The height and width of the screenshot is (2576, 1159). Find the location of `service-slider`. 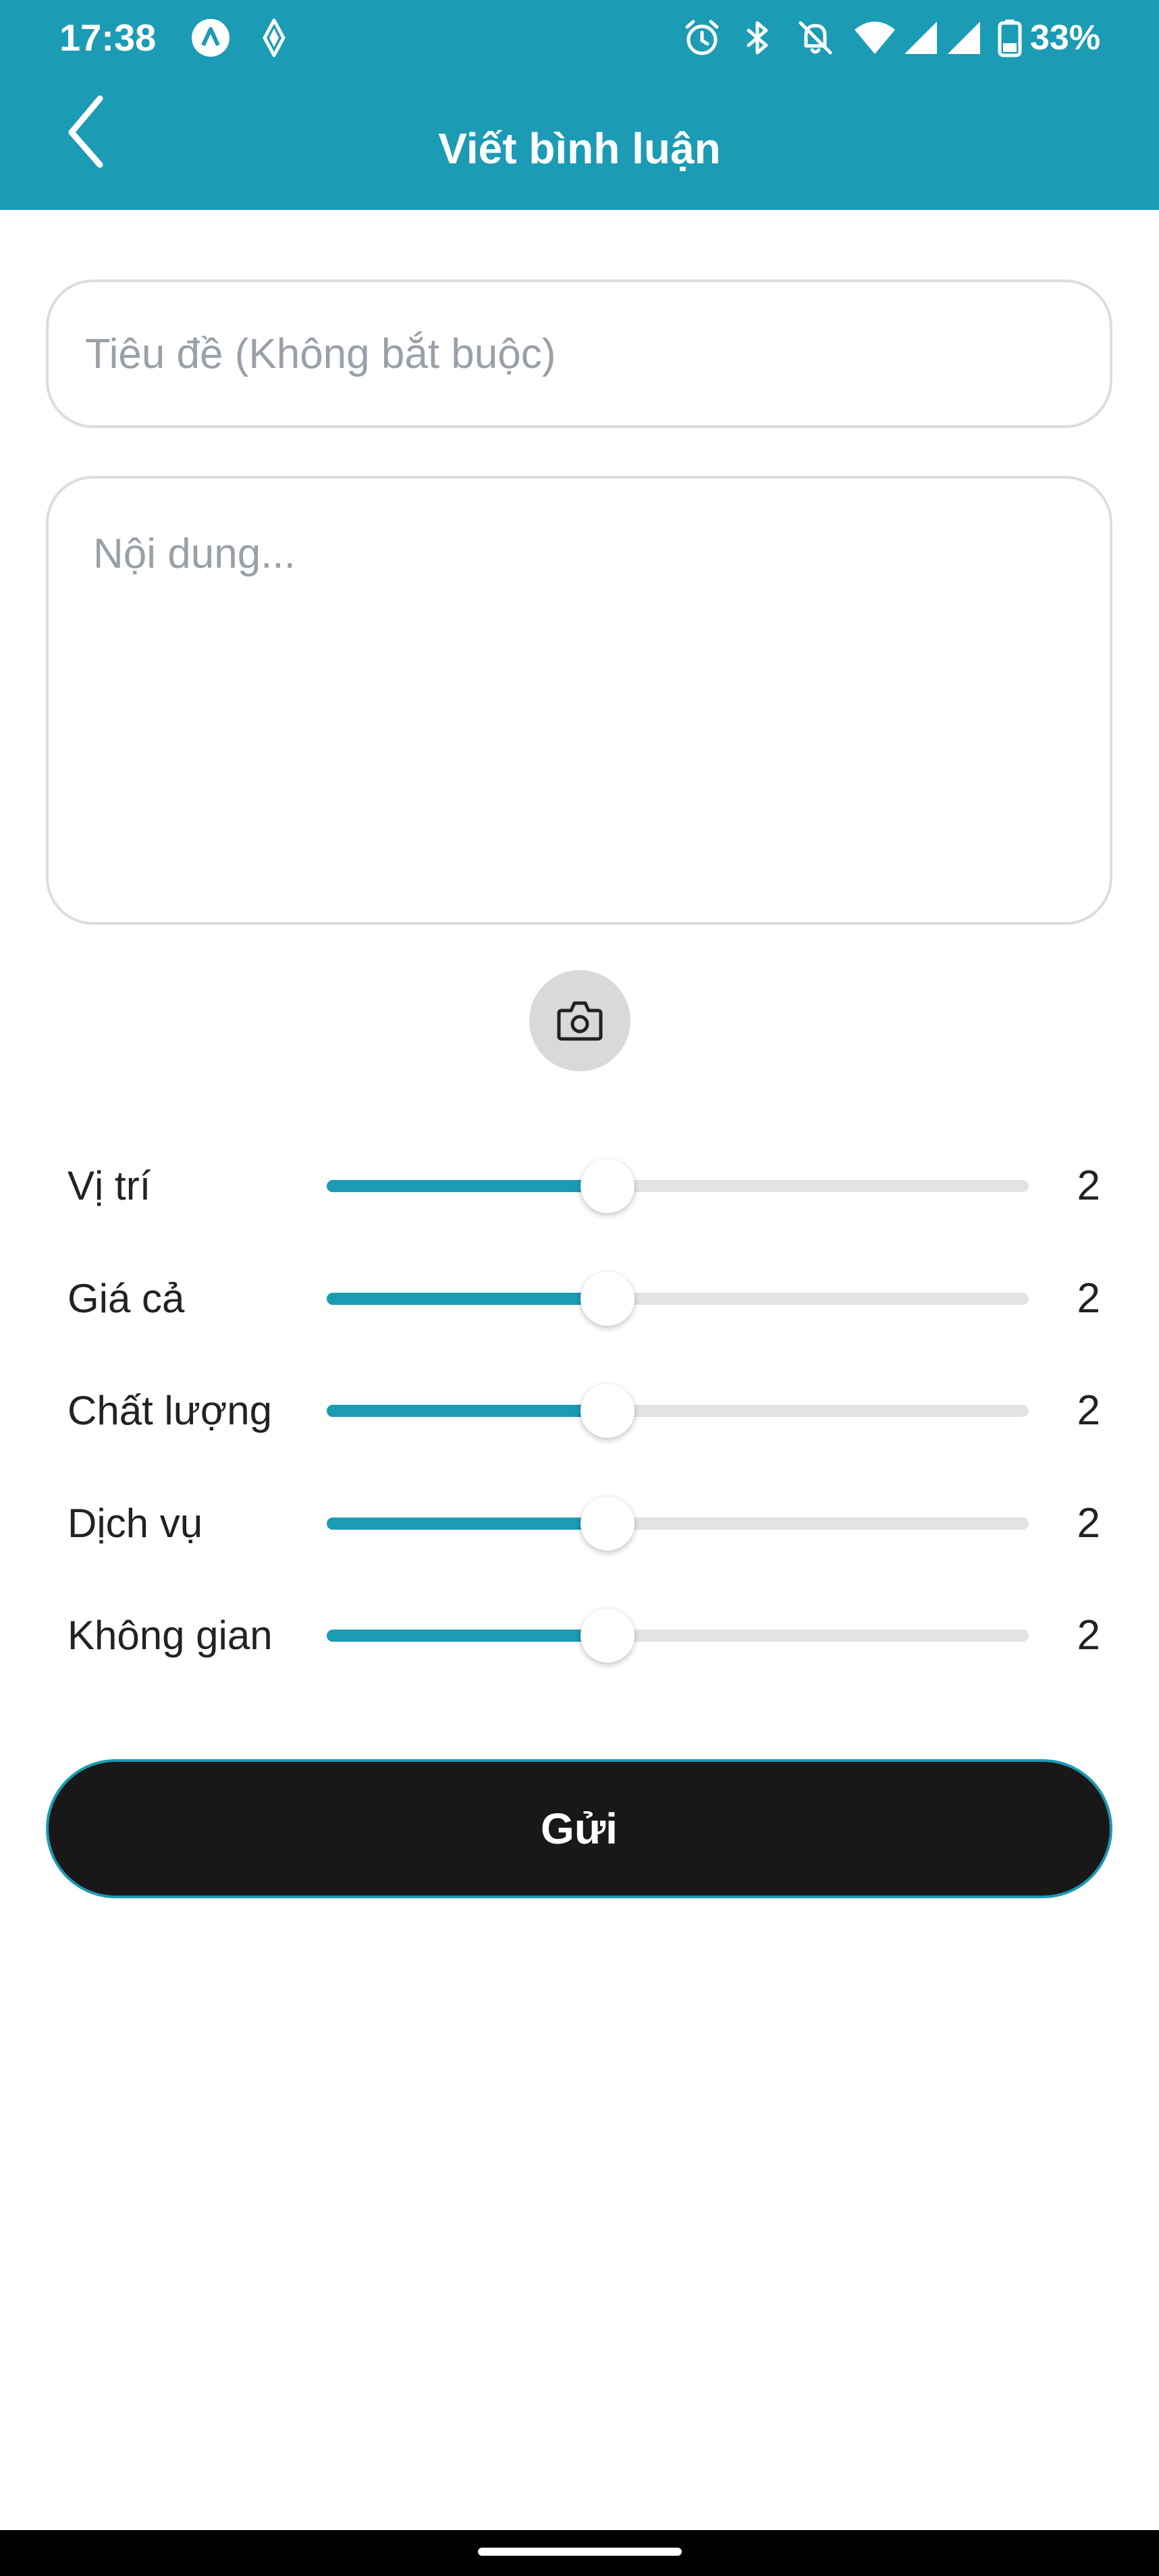

service-slider is located at coordinates (678, 1524).